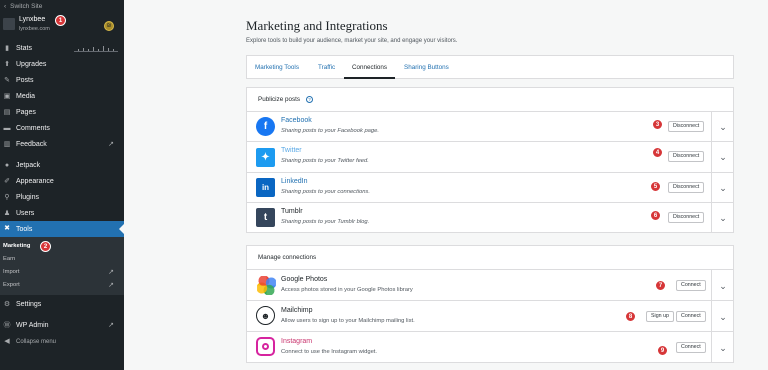 The width and height of the screenshot is (768, 370). I want to click on tab-sharing-buttons: Sharing Buttons, so click(426, 67).